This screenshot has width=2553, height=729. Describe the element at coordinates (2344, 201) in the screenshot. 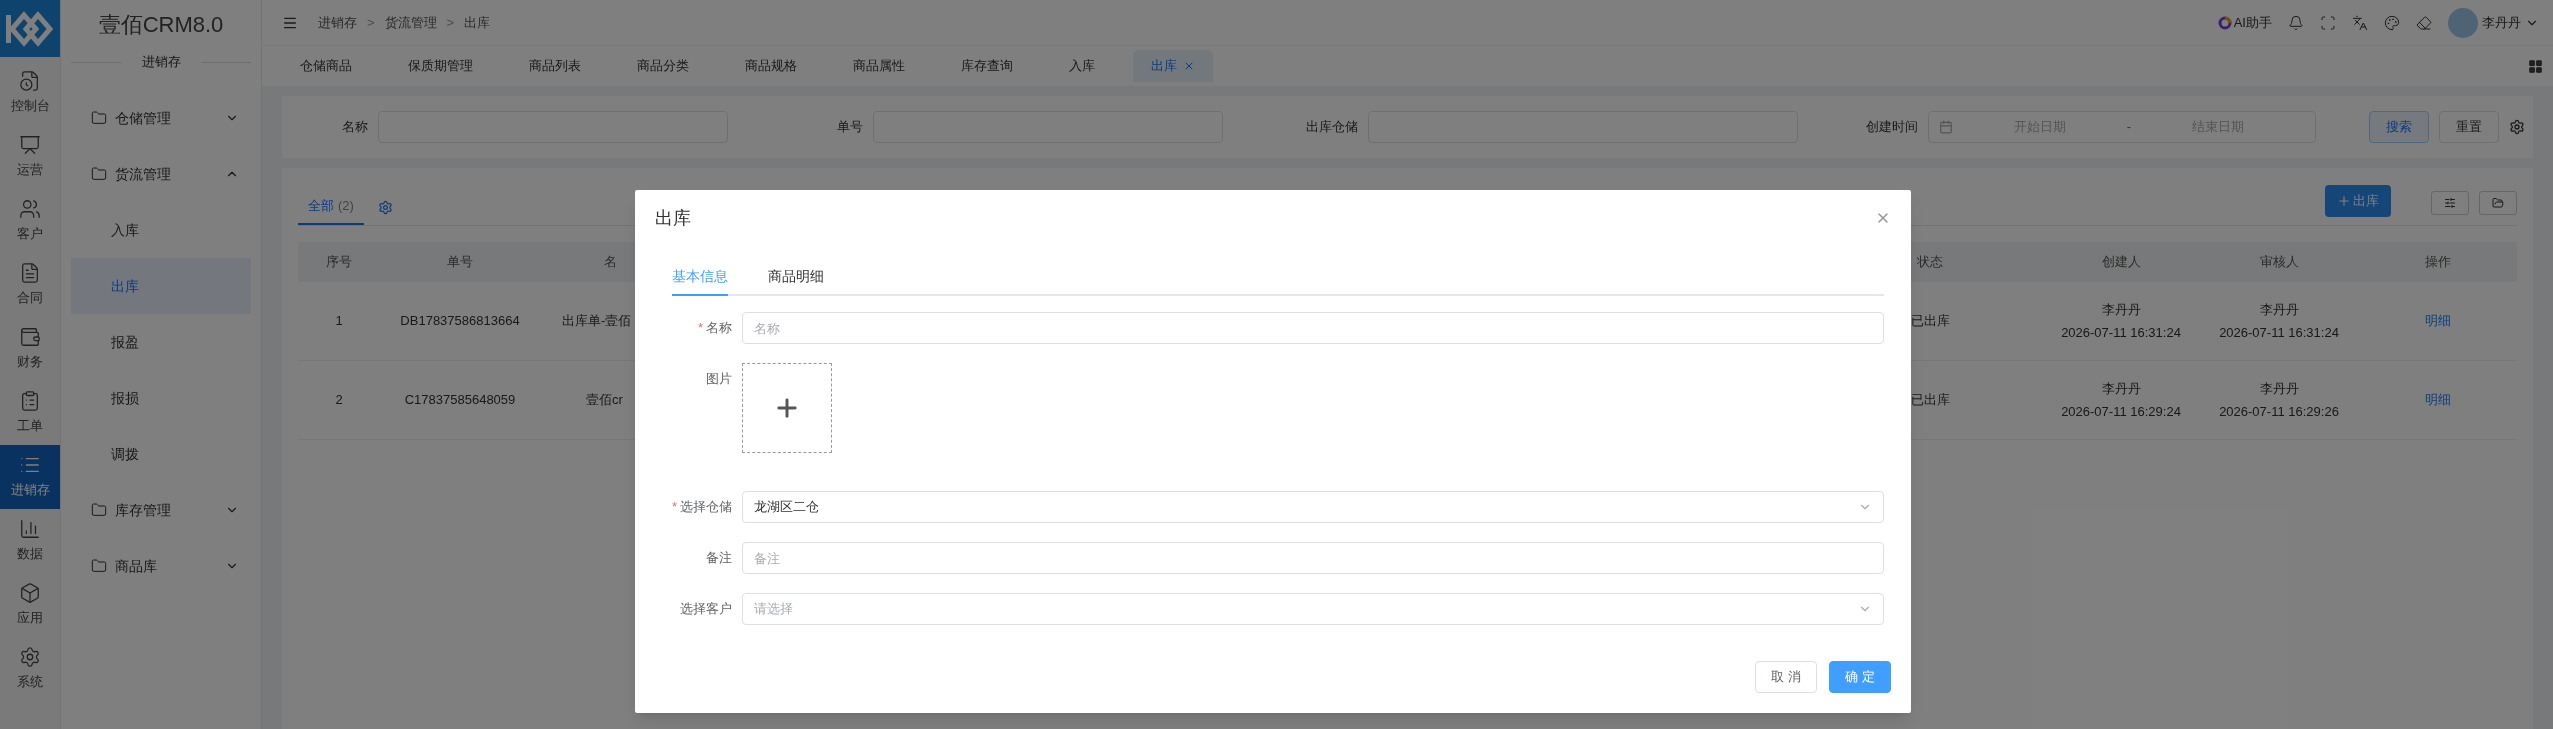

I see `plus-icon` at that location.